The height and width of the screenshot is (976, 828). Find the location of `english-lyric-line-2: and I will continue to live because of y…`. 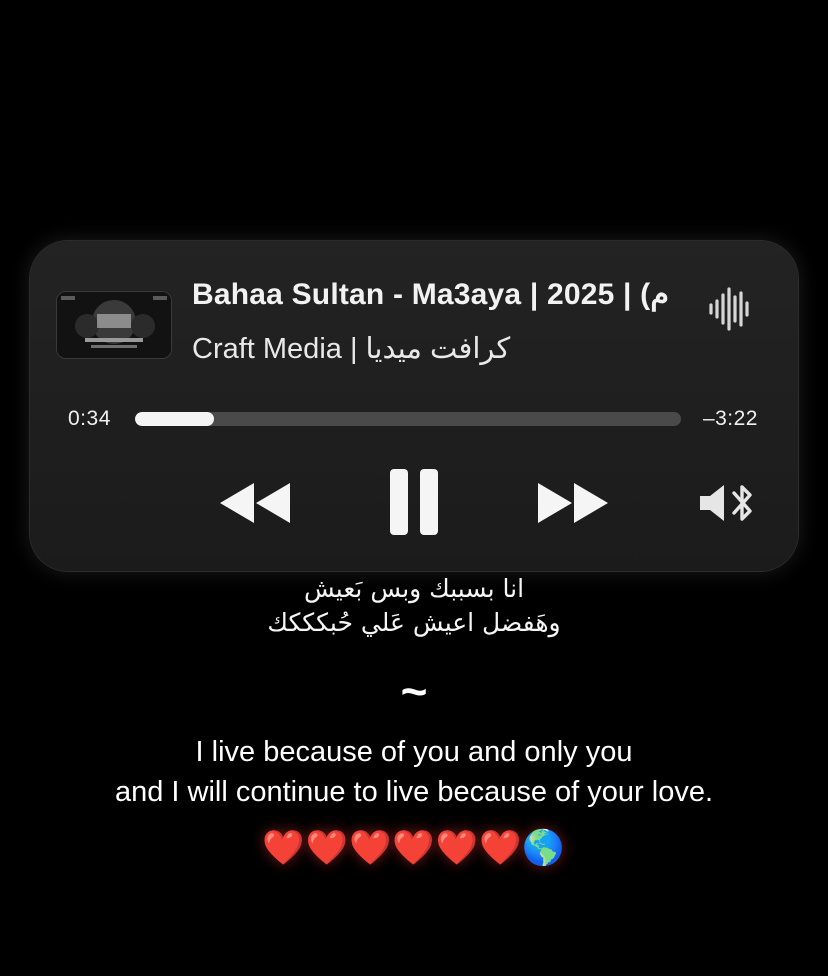

english-lyric-line-2: and I will continue to live because of y… is located at coordinates (414, 792).